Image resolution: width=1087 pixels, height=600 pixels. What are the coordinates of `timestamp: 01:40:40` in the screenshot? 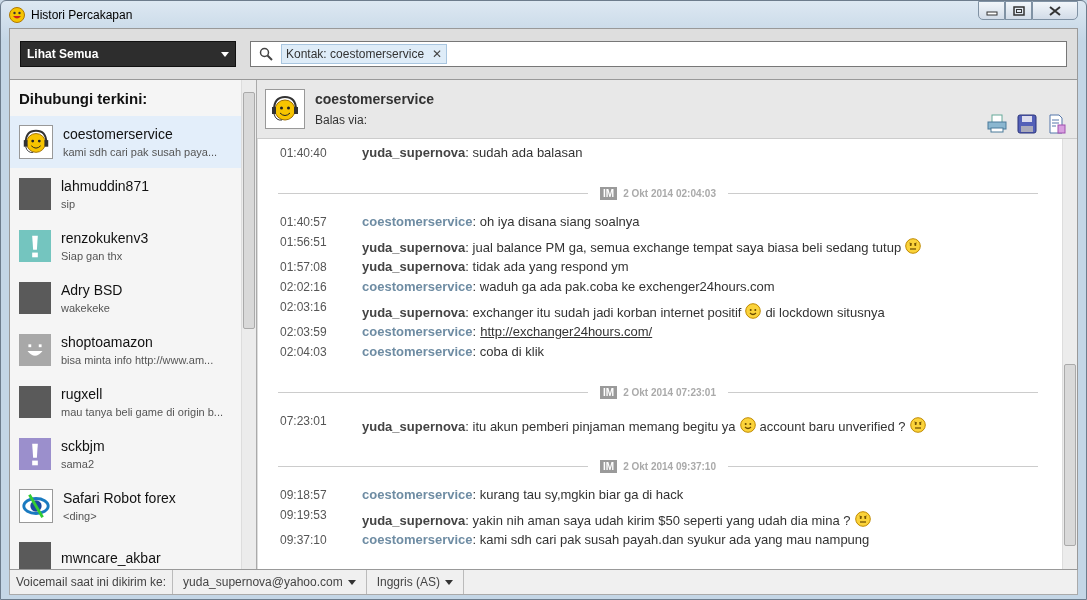 It's located at (303, 152).